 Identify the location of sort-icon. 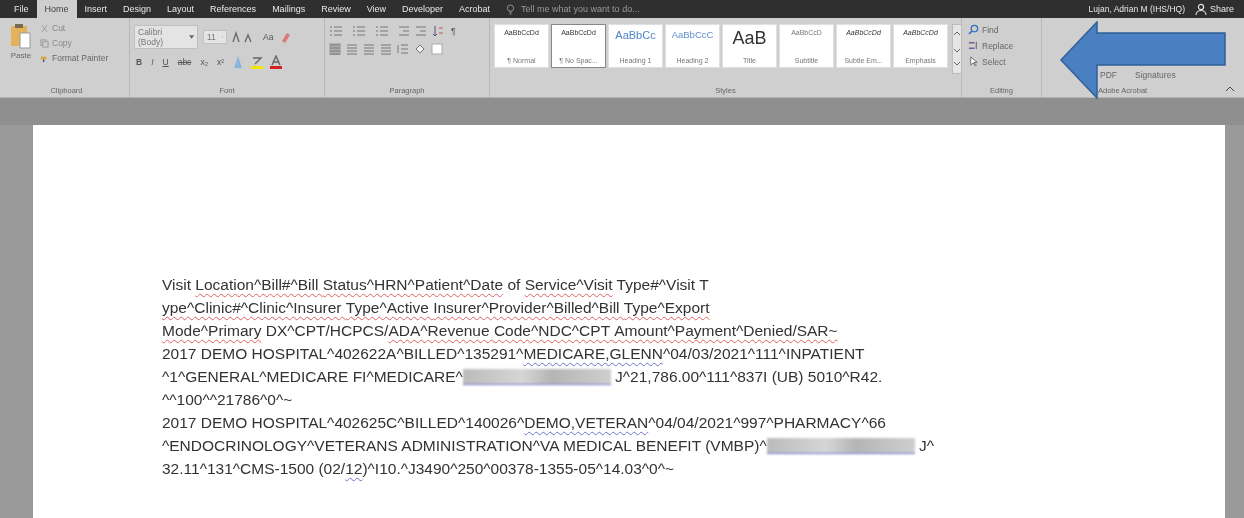
(438, 31).